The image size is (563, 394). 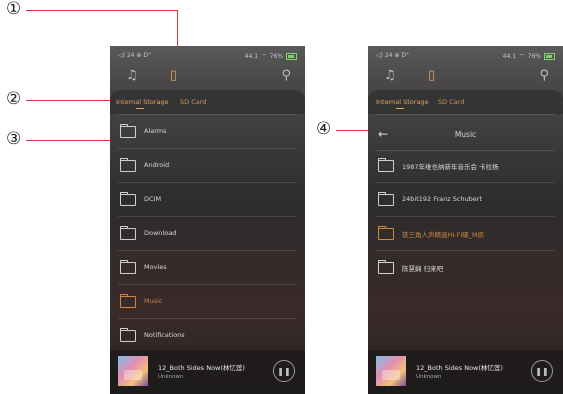 I want to click on list-item: 铁三角人声精选HI-FI碟_M抓, so click(x=465, y=234).